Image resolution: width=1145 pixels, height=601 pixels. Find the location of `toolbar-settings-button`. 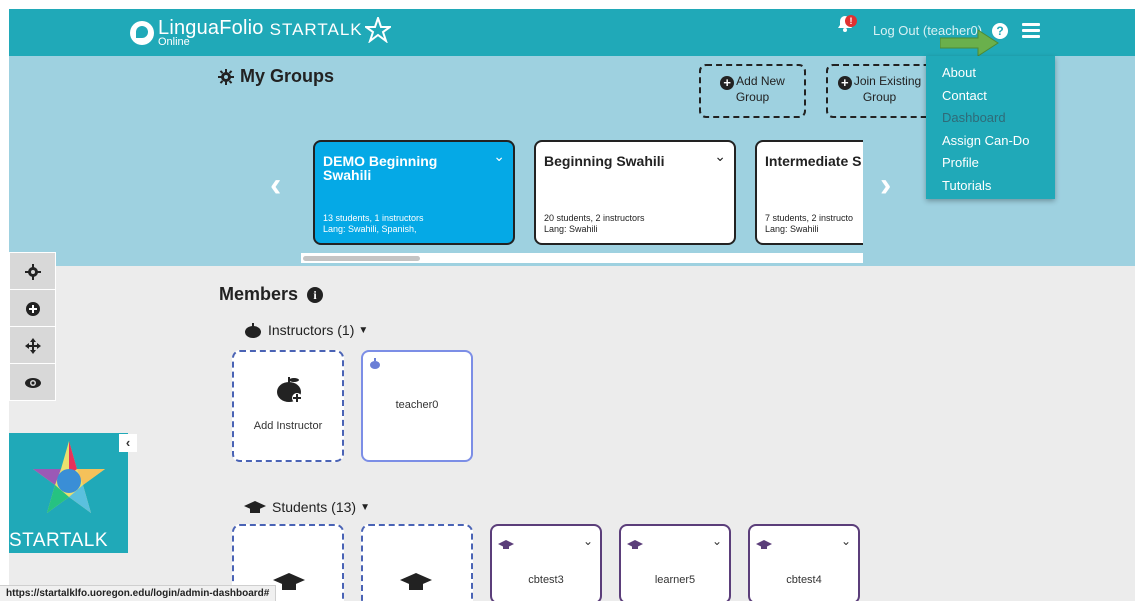

toolbar-settings-button is located at coordinates (32, 271).